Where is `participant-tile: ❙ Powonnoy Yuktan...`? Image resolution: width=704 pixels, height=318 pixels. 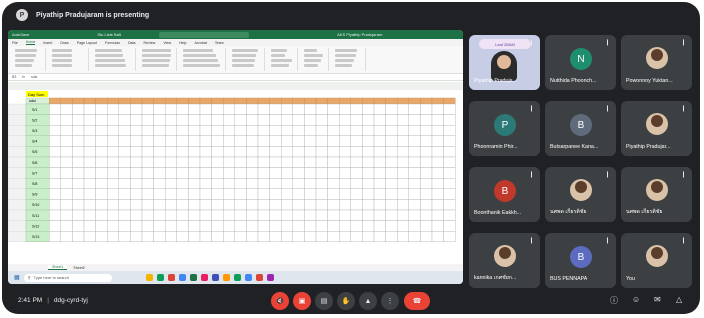
participant-tile: ❙ Powonnoy Yuktan... is located at coordinates (656, 62).